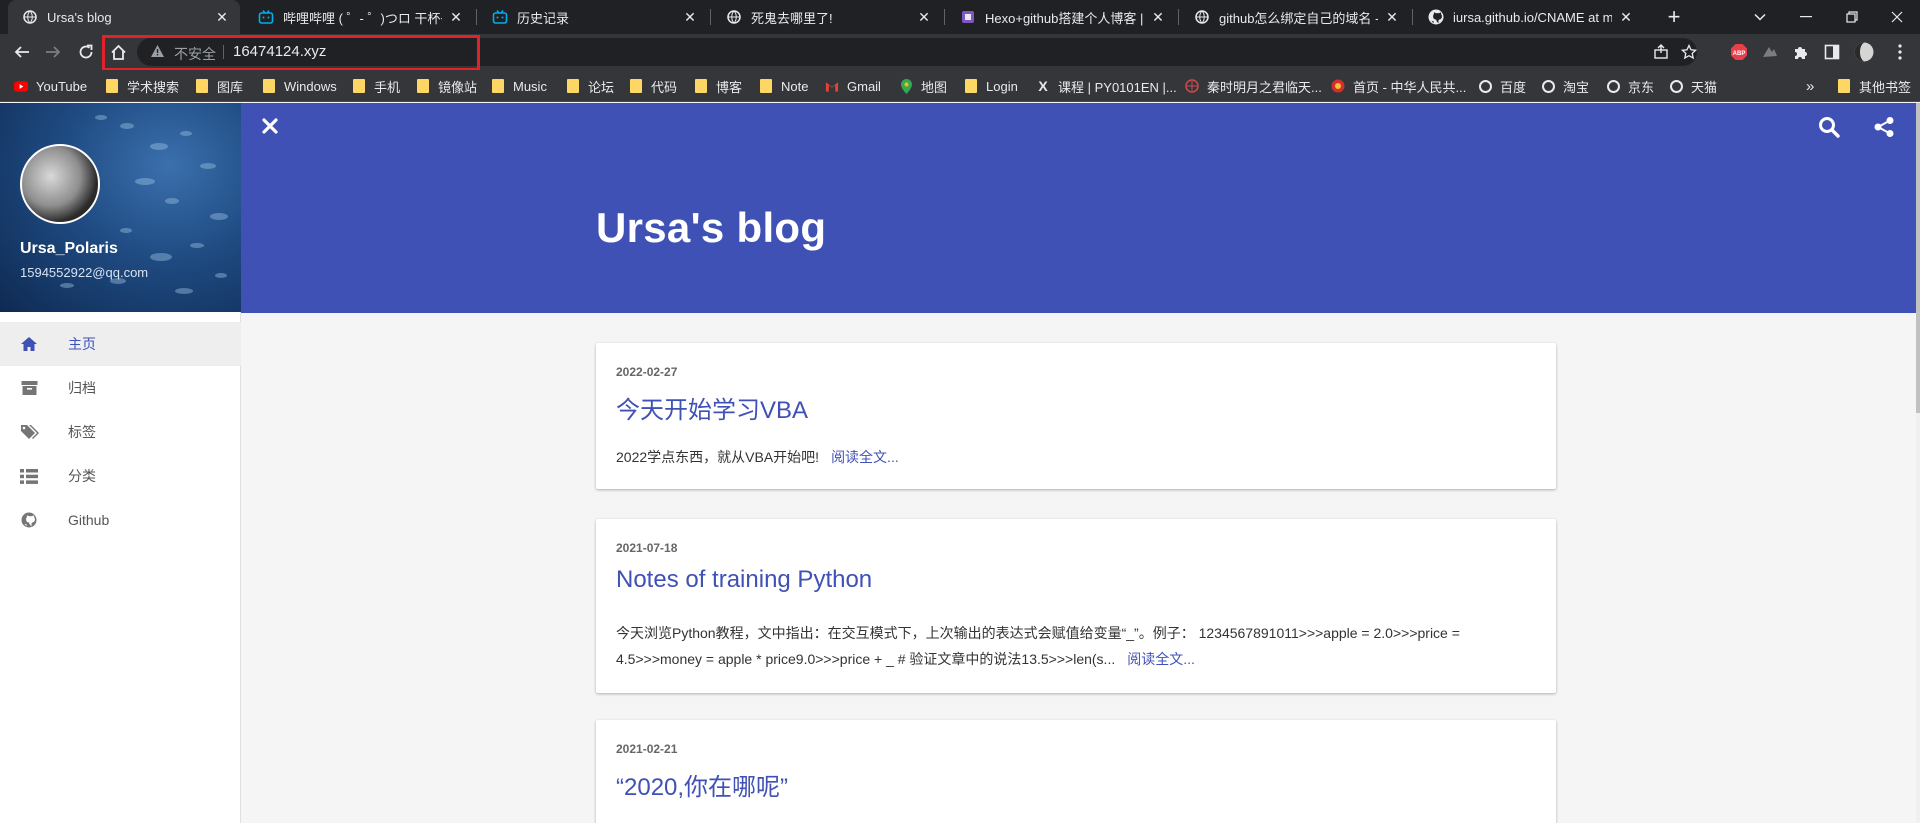 This screenshot has width=1920, height=823. I want to click on scrollbar-thumb, so click(1918, 258).